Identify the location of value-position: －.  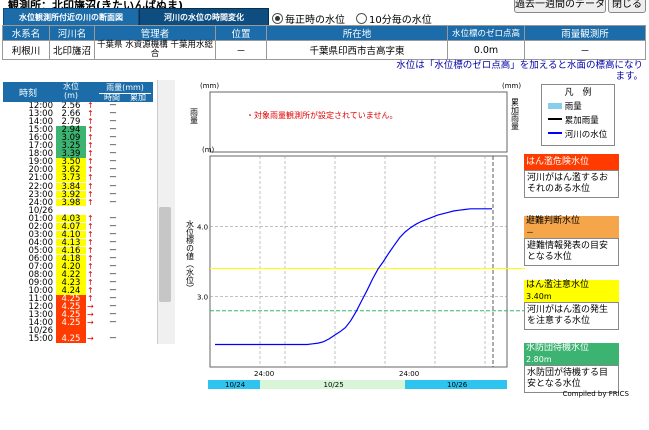
(241, 50).